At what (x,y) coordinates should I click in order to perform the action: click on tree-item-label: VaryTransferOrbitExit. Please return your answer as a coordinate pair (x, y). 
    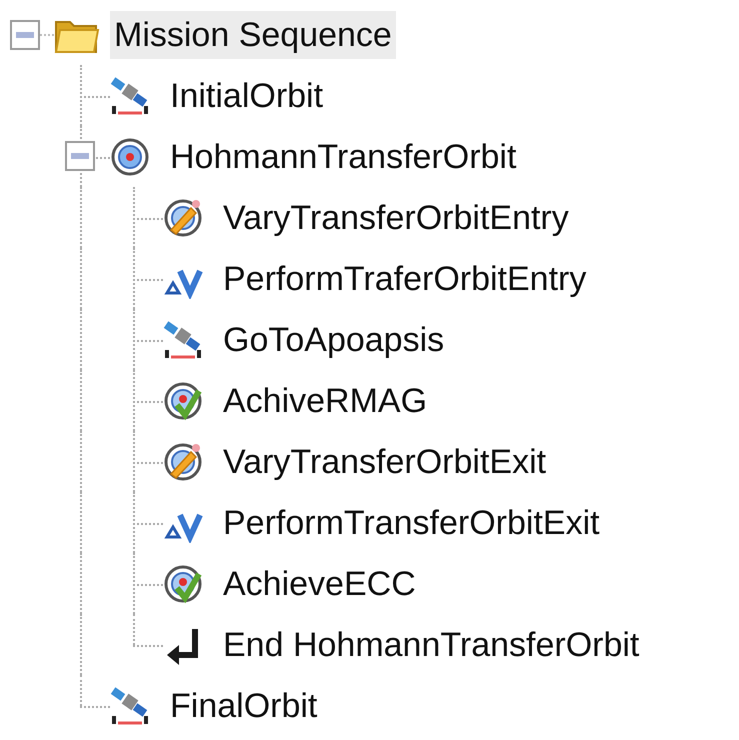
    Looking at the image, I should click on (384, 462).